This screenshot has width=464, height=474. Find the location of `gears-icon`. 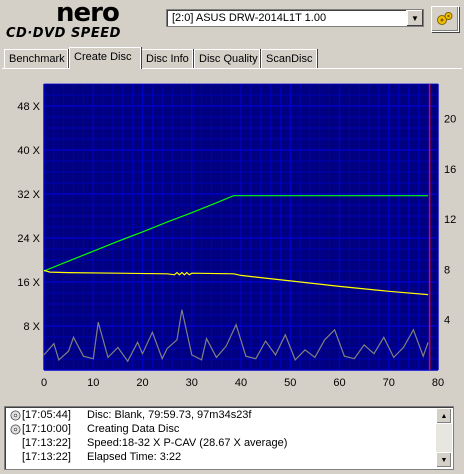

gears-icon is located at coordinates (445, 18).